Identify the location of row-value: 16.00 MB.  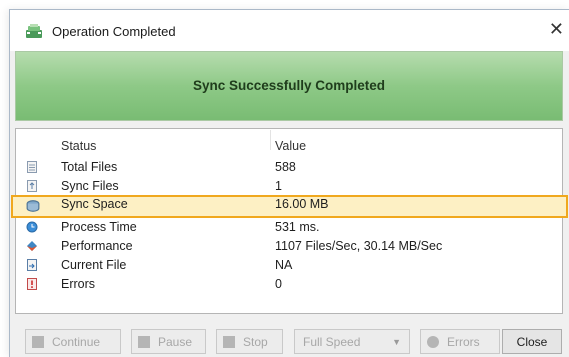
(302, 204).